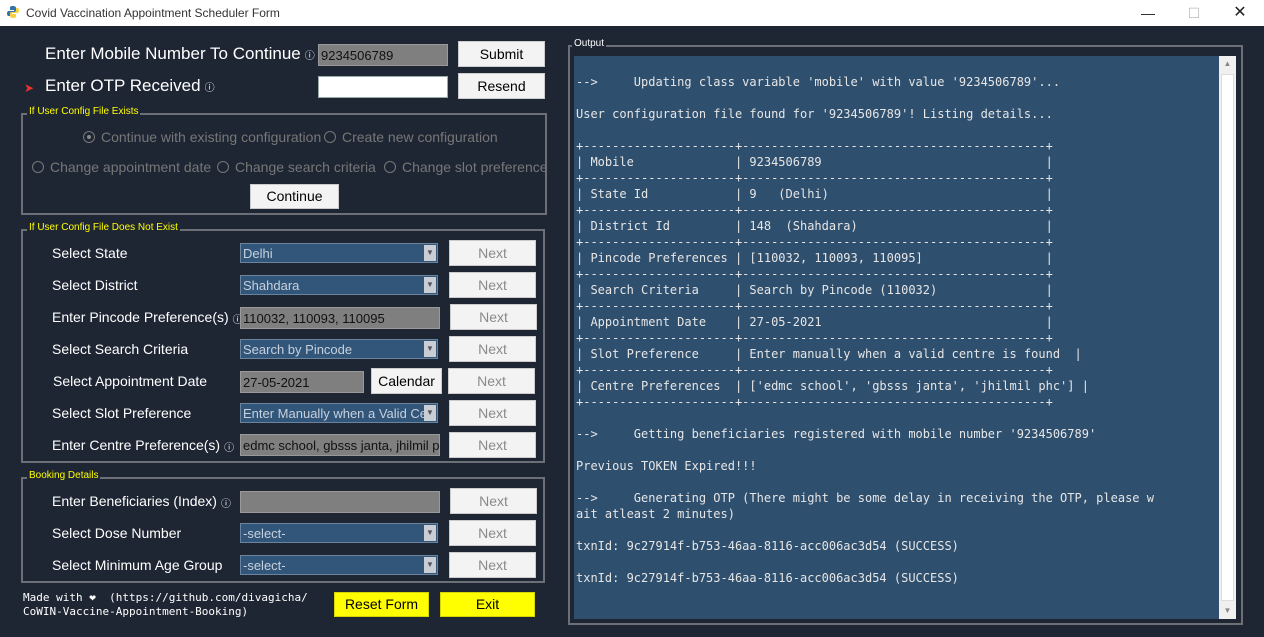  I want to click on appointment-date-label: Select Appointment Date, so click(130, 381).